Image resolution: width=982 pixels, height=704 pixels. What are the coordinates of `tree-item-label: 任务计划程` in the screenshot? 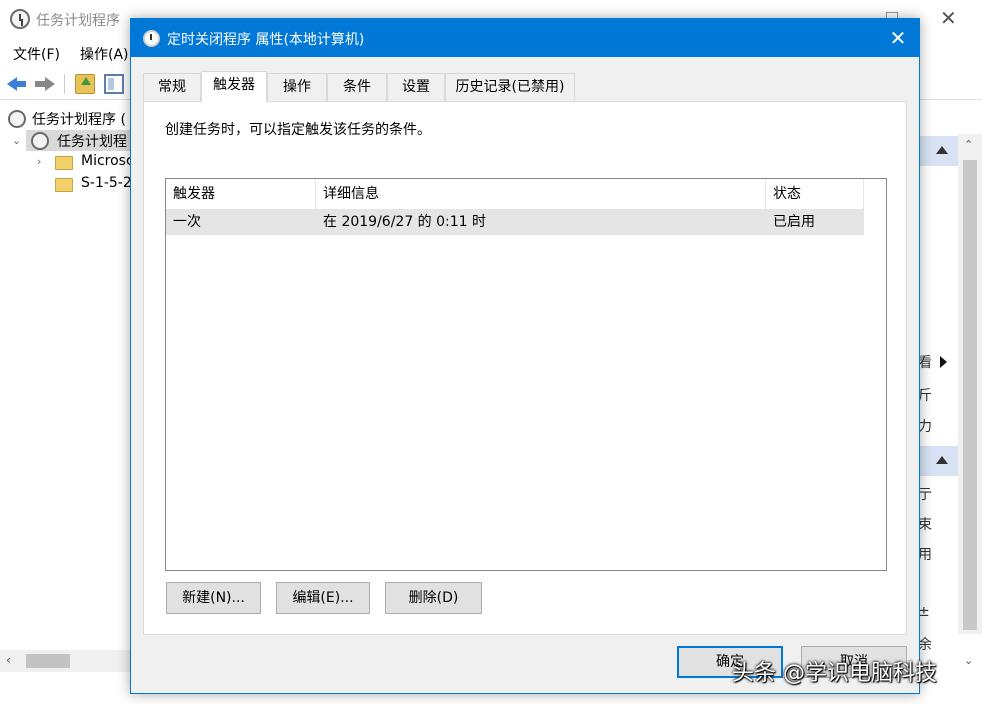 It's located at (92, 142).